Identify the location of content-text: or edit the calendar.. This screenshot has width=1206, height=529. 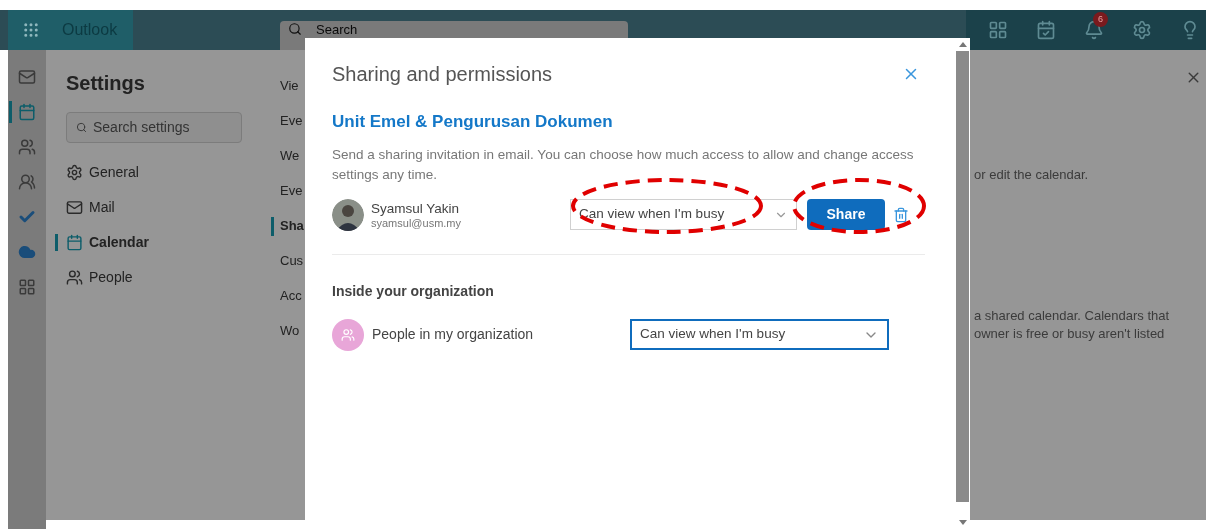
(1032, 175).